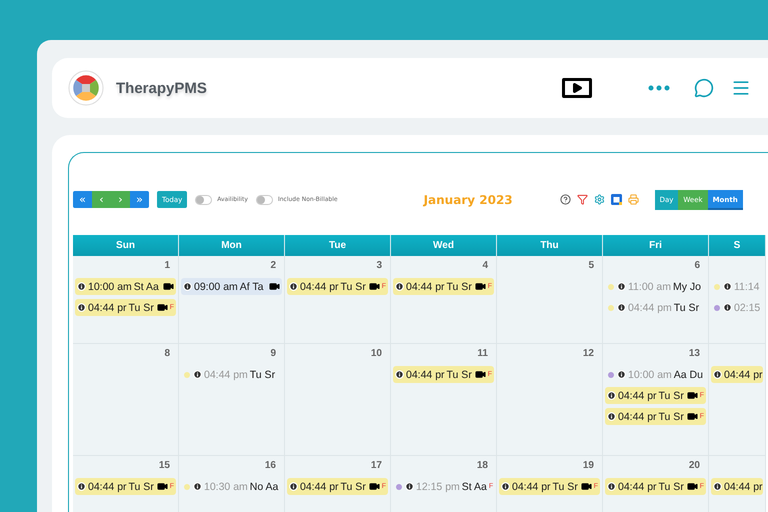  Describe the element at coordinates (599, 199) in the screenshot. I see `settings-icon` at that location.